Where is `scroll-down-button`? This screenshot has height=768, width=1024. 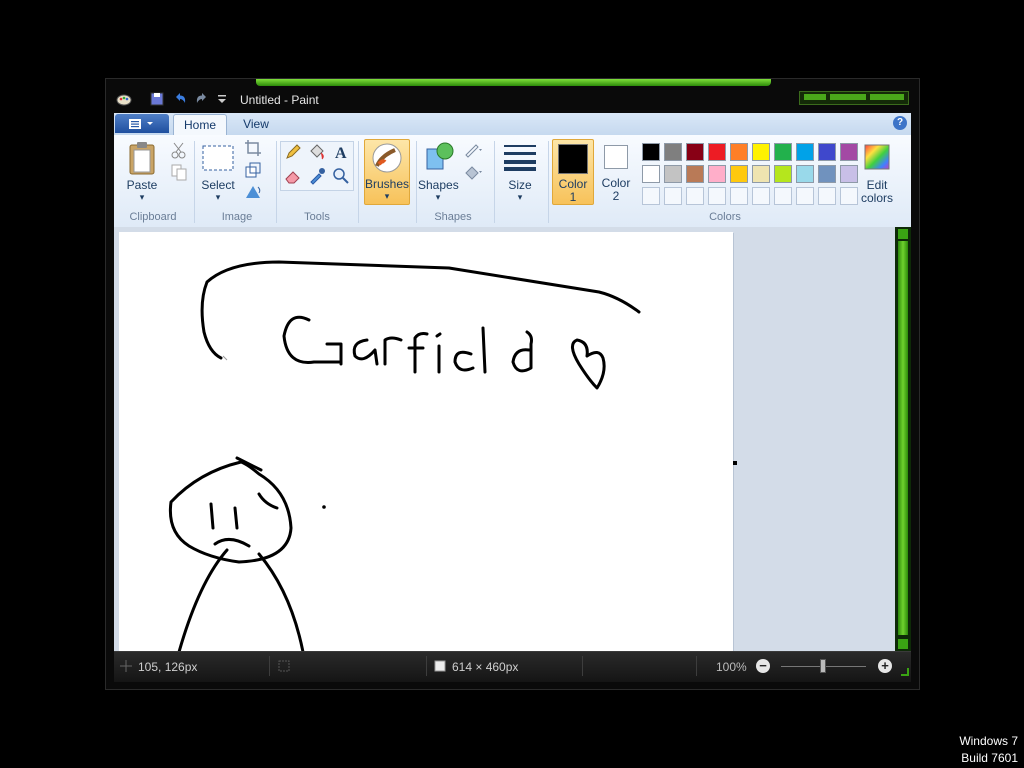
scroll-down-button is located at coordinates (903, 644).